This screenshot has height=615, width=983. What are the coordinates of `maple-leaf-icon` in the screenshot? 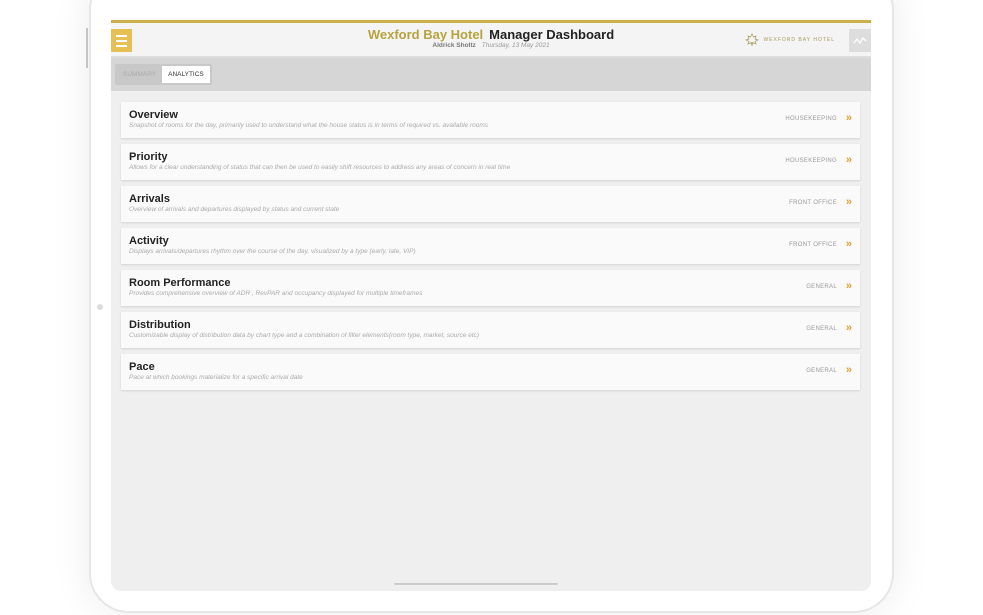 It's located at (752, 40).